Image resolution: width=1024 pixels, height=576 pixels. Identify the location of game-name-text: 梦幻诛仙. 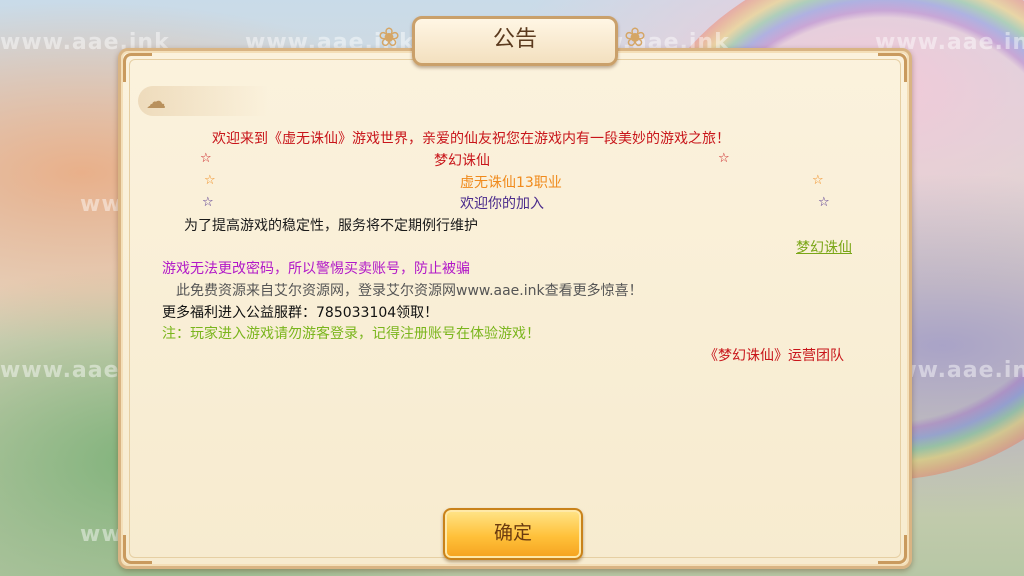
(462, 161).